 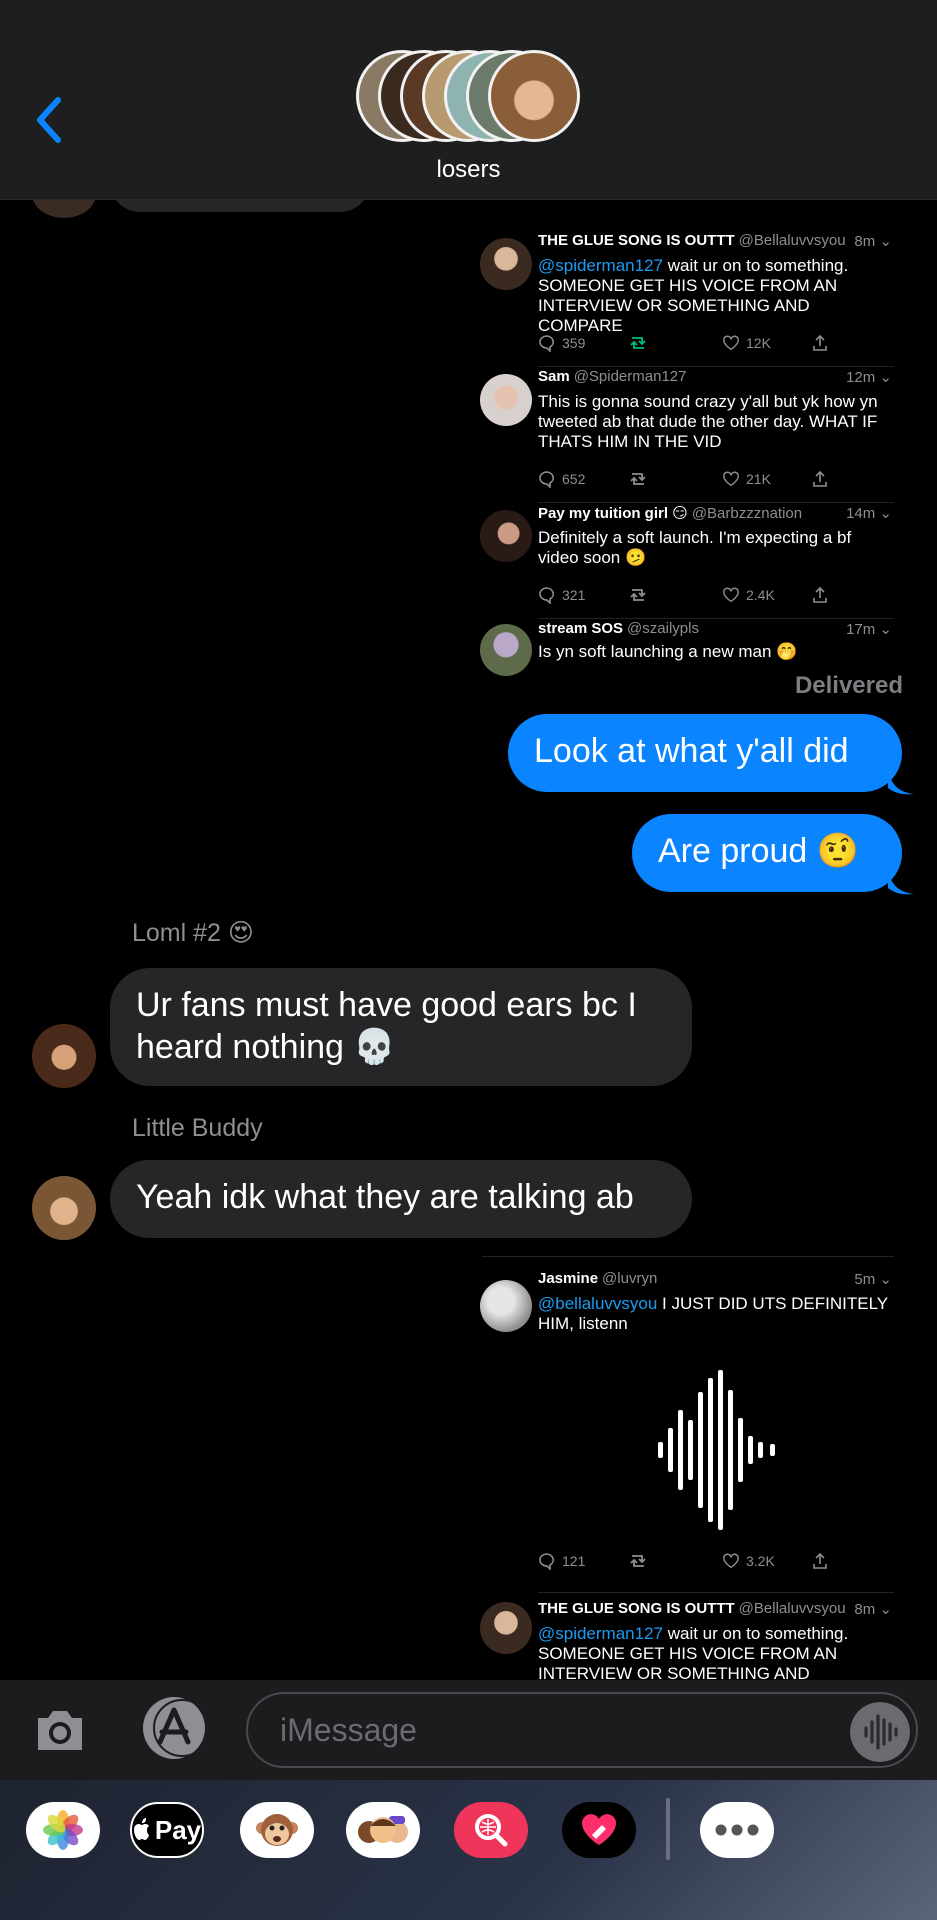 What do you see at coordinates (599, 1830) in the screenshot?
I see `digital-touch-heart-icon` at bounding box center [599, 1830].